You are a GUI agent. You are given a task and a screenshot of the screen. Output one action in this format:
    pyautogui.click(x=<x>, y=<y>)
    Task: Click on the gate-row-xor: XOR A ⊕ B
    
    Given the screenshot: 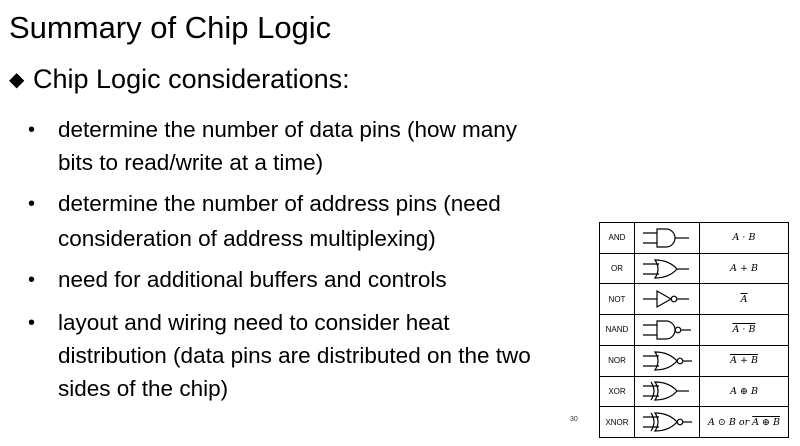 What is the action you would take?
    pyautogui.click(x=694, y=391)
    